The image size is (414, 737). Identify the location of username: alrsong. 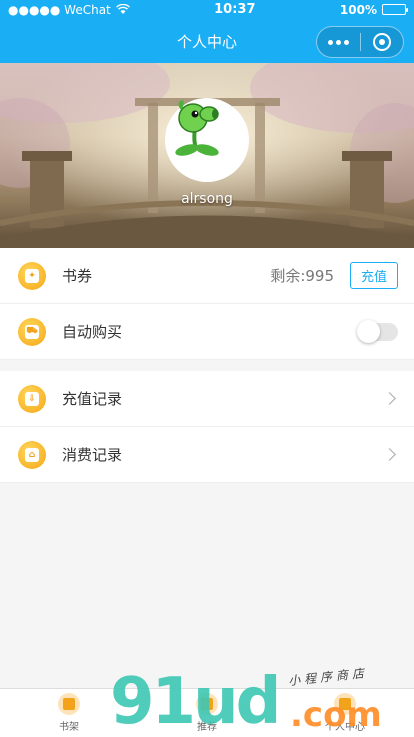
(207, 199).